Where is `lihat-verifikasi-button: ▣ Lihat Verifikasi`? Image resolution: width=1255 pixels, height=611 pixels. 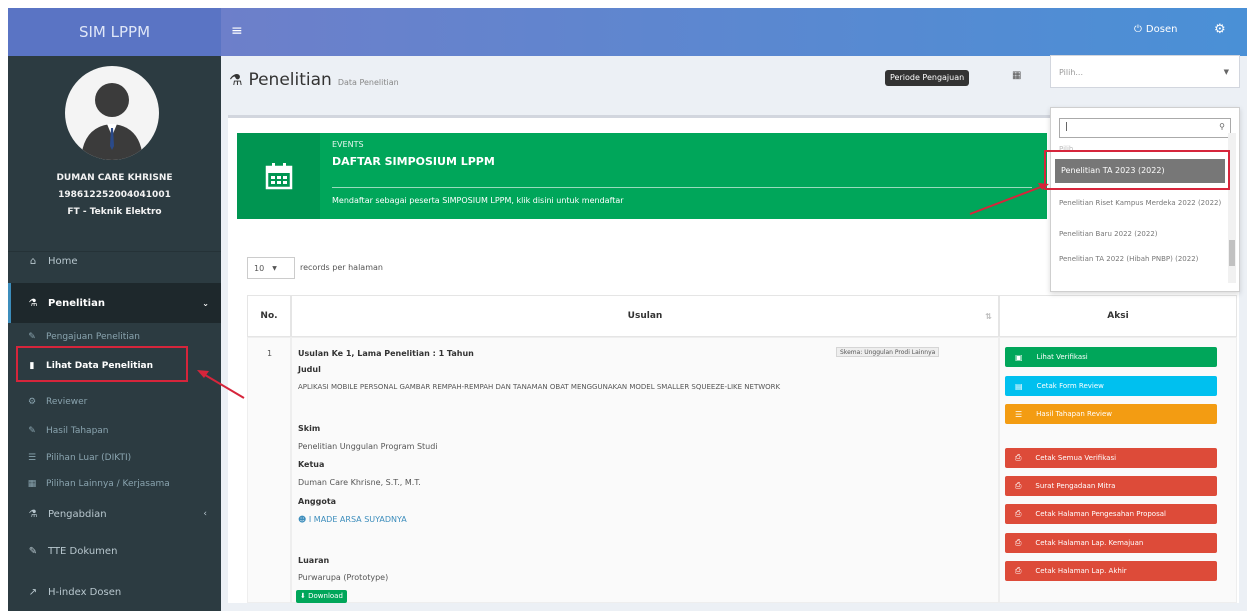 lihat-verifikasi-button: ▣ Lihat Verifikasi is located at coordinates (1111, 357).